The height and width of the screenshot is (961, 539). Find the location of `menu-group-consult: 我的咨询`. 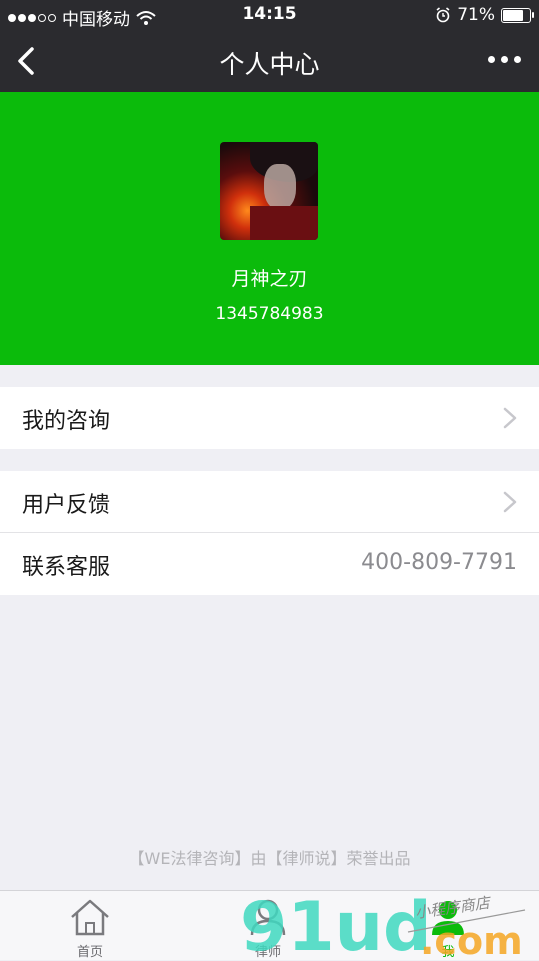

menu-group-consult: 我的咨询 is located at coordinates (269, 418).